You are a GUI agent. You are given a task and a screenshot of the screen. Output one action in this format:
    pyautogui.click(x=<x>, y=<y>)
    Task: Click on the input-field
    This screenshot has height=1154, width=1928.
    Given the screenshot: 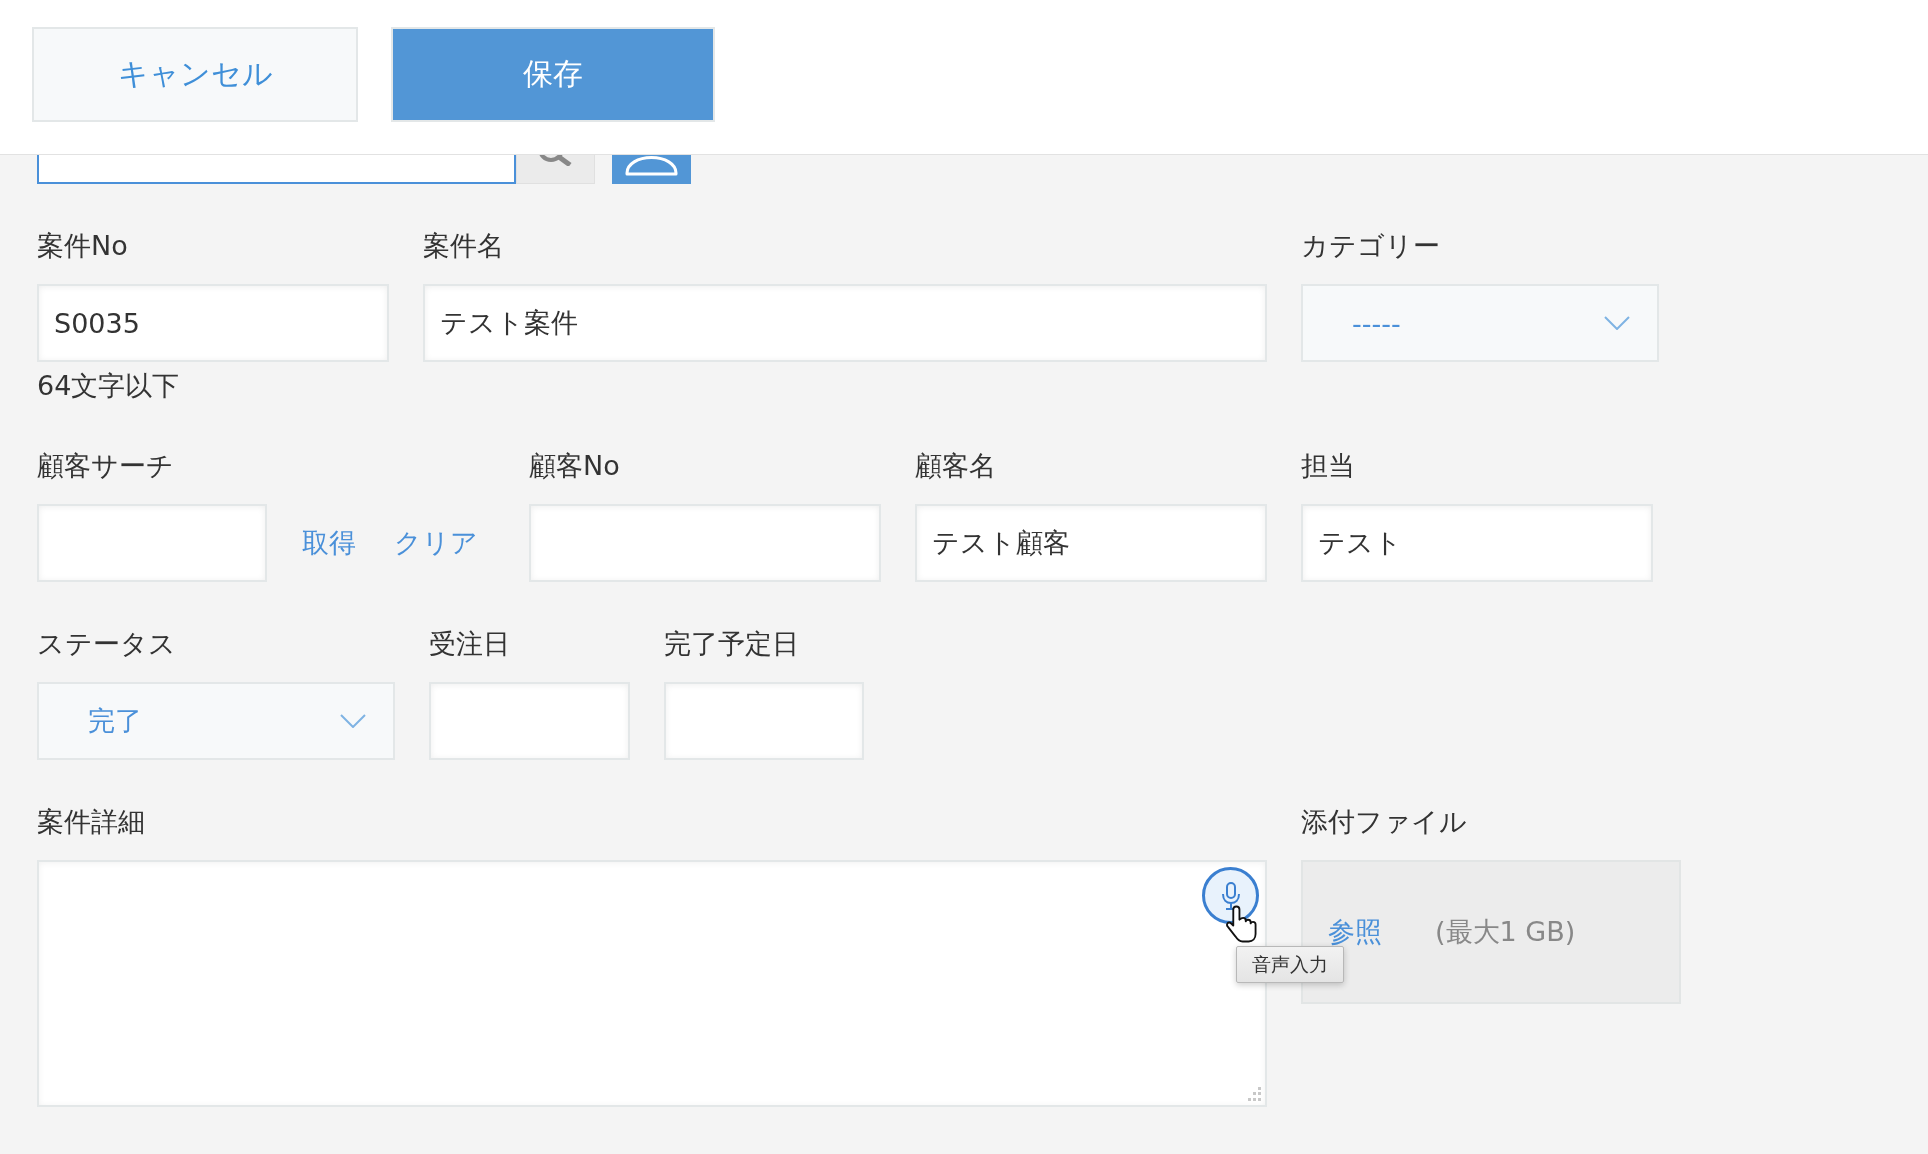 What is the action you would take?
    pyautogui.click(x=276, y=169)
    